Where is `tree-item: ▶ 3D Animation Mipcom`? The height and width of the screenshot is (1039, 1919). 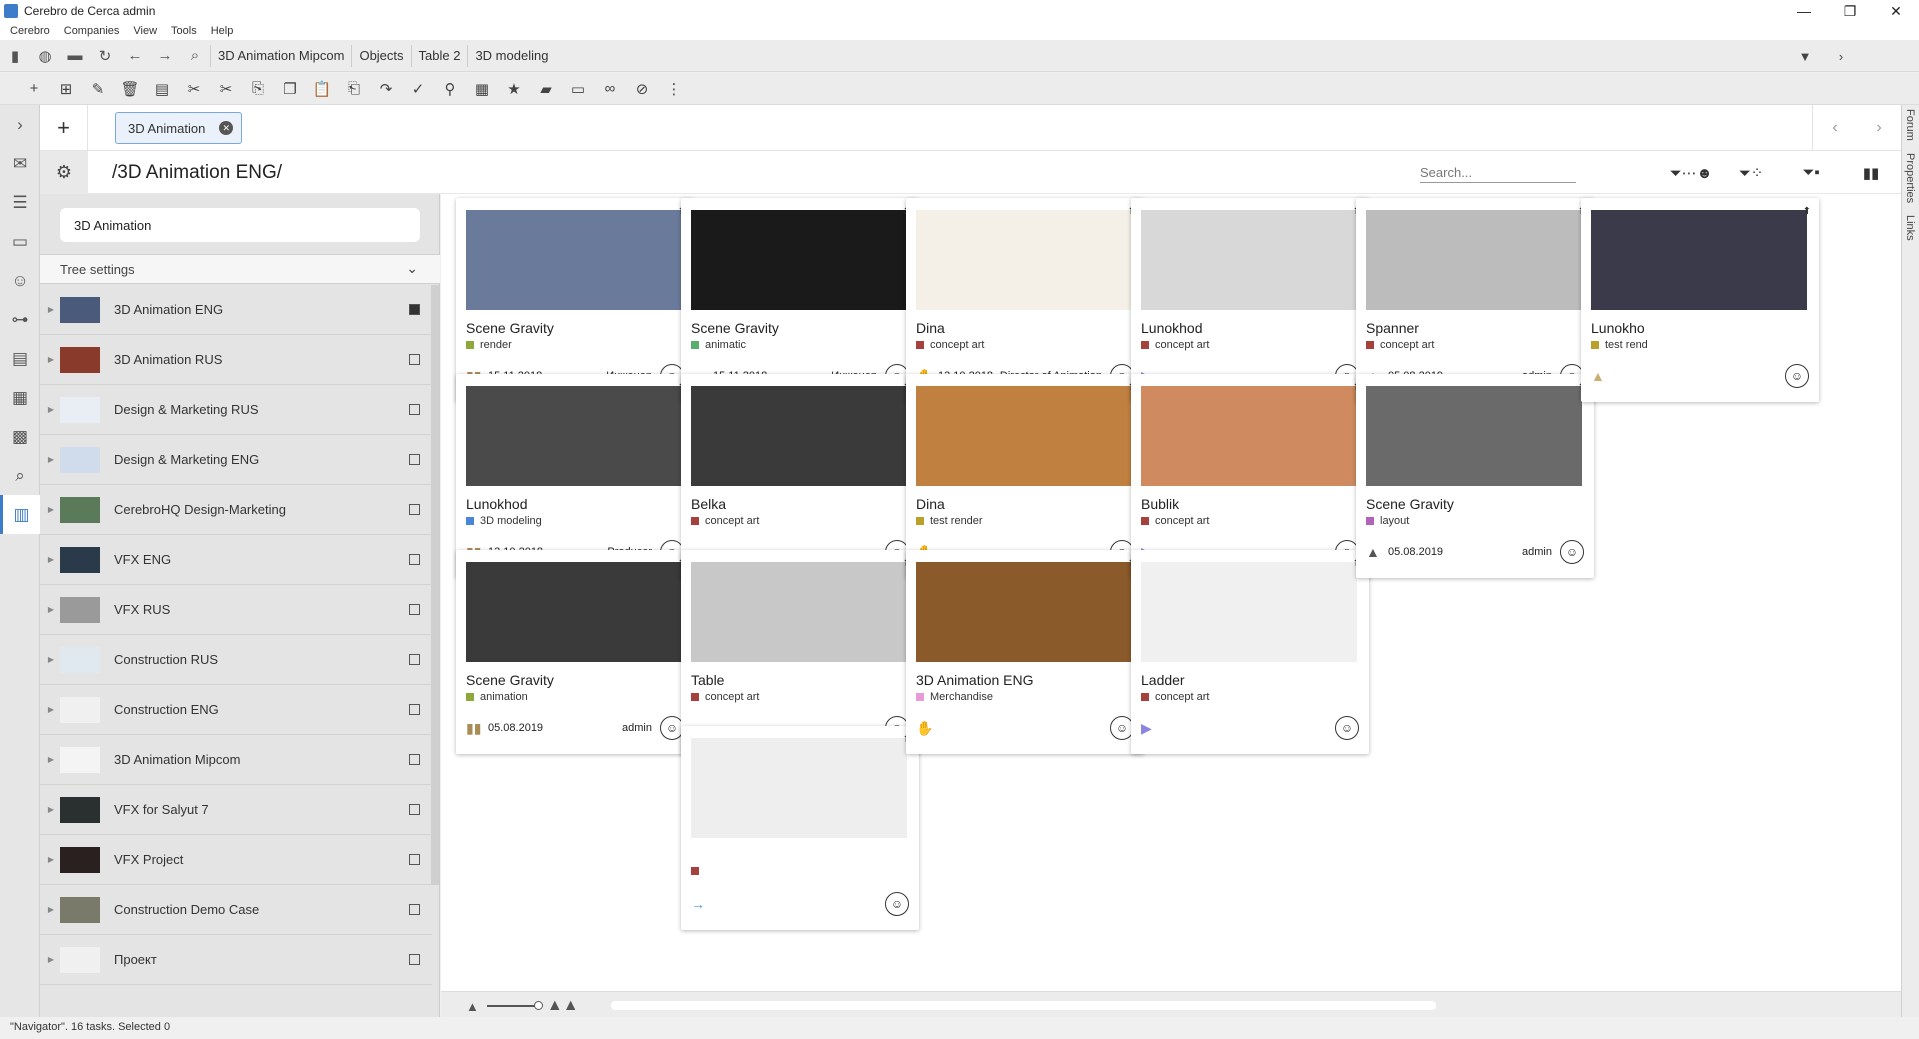 tree-item: ▶ 3D Animation Mipcom is located at coordinates (236, 760).